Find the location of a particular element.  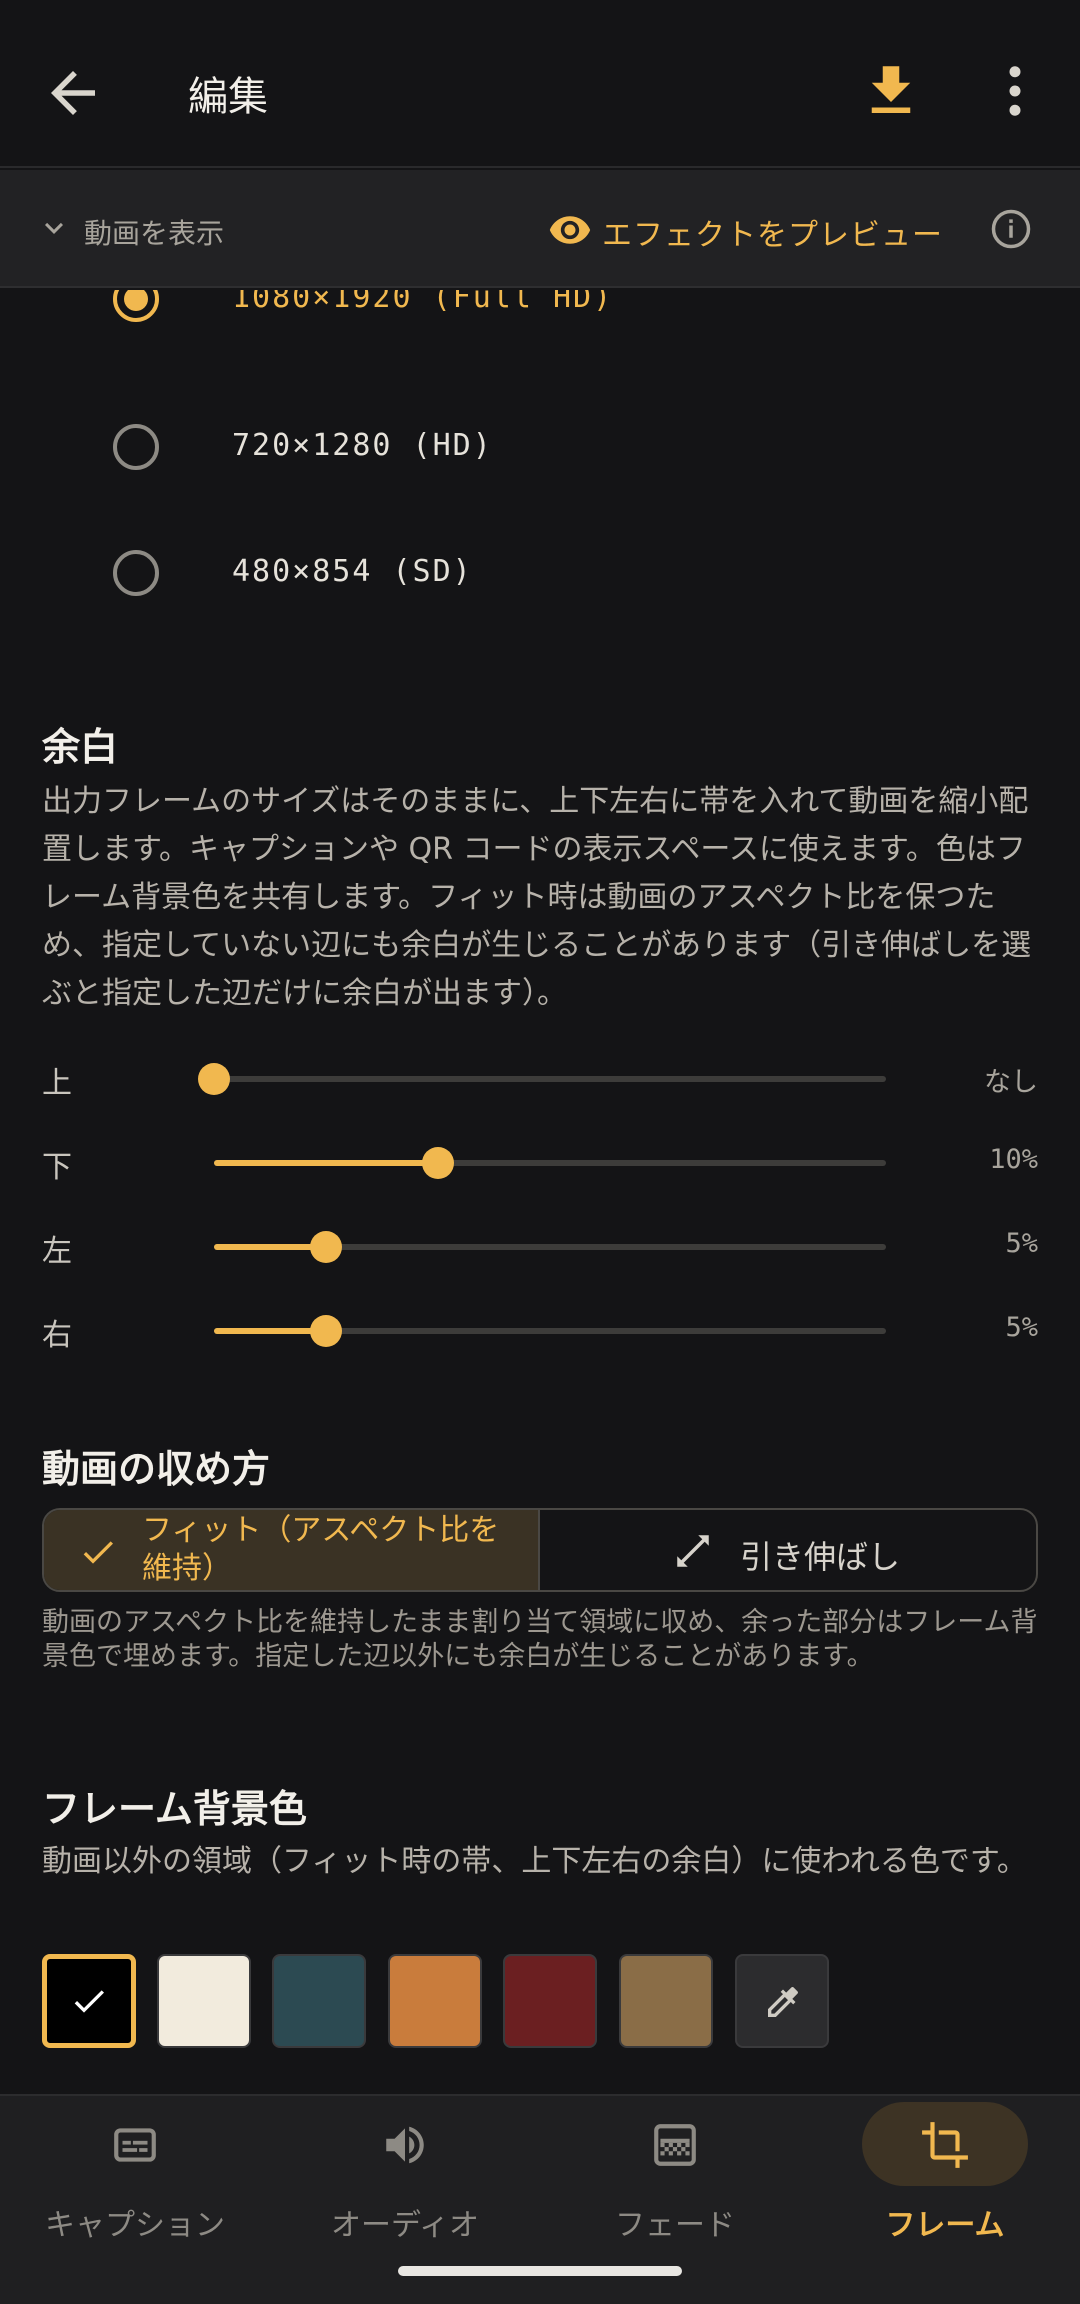

color-swatch-row is located at coordinates (542, 2002).